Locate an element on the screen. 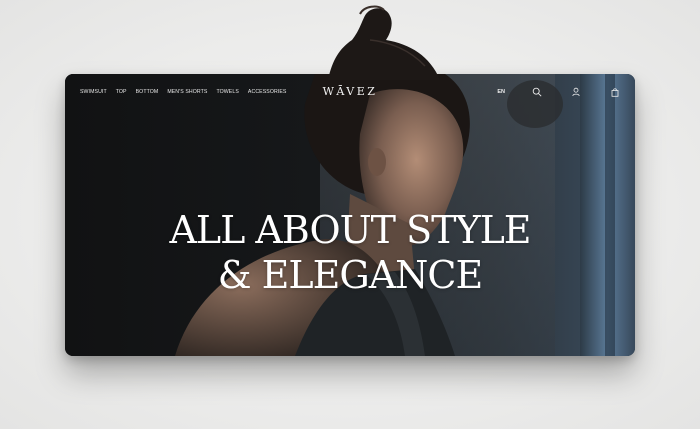  language-selector: EN is located at coordinates (501, 92).